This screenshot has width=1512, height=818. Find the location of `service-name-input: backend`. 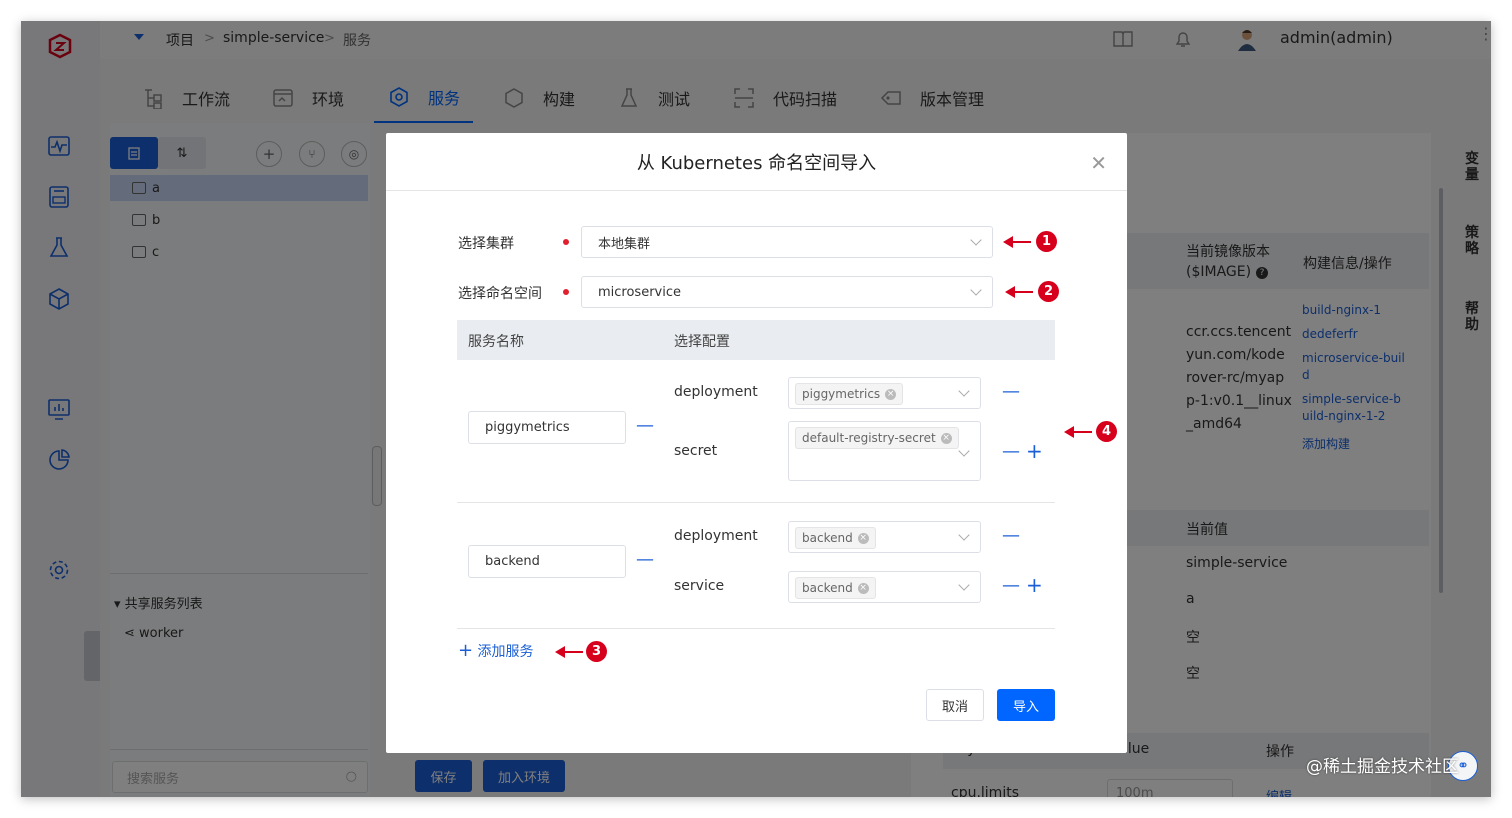

service-name-input: backend is located at coordinates (547, 561).